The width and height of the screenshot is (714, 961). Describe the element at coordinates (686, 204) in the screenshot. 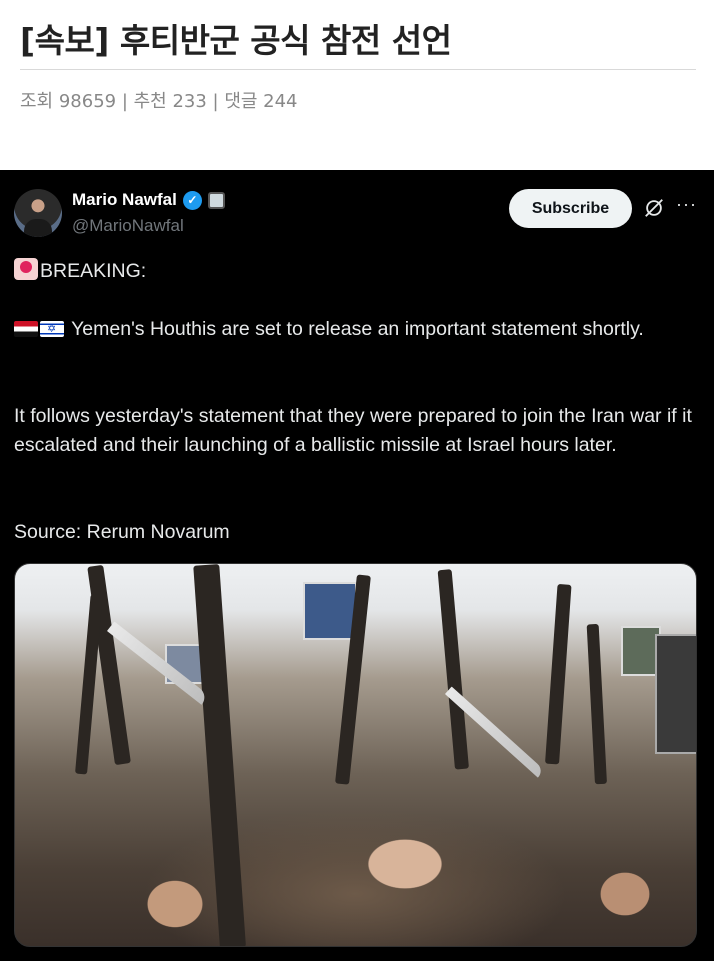

I see `more-horizontal-icon: ···` at that location.